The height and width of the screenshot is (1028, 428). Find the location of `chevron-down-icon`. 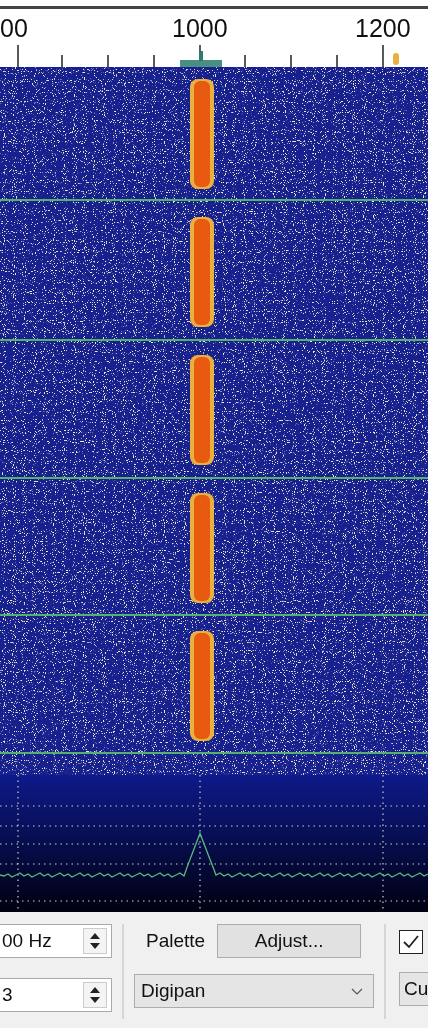

chevron-down-icon is located at coordinates (357, 991).